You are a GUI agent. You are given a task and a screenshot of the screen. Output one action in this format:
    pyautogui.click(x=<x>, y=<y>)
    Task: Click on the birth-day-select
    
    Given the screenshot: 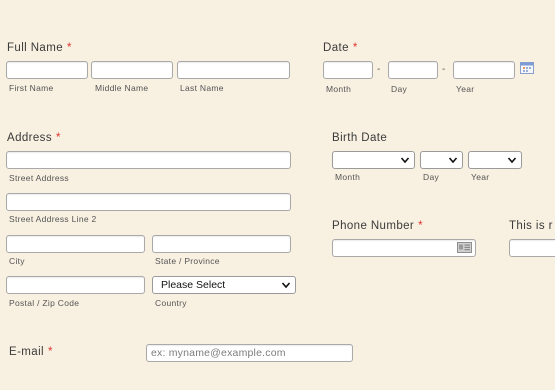 What is the action you would take?
    pyautogui.click(x=441, y=160)
    